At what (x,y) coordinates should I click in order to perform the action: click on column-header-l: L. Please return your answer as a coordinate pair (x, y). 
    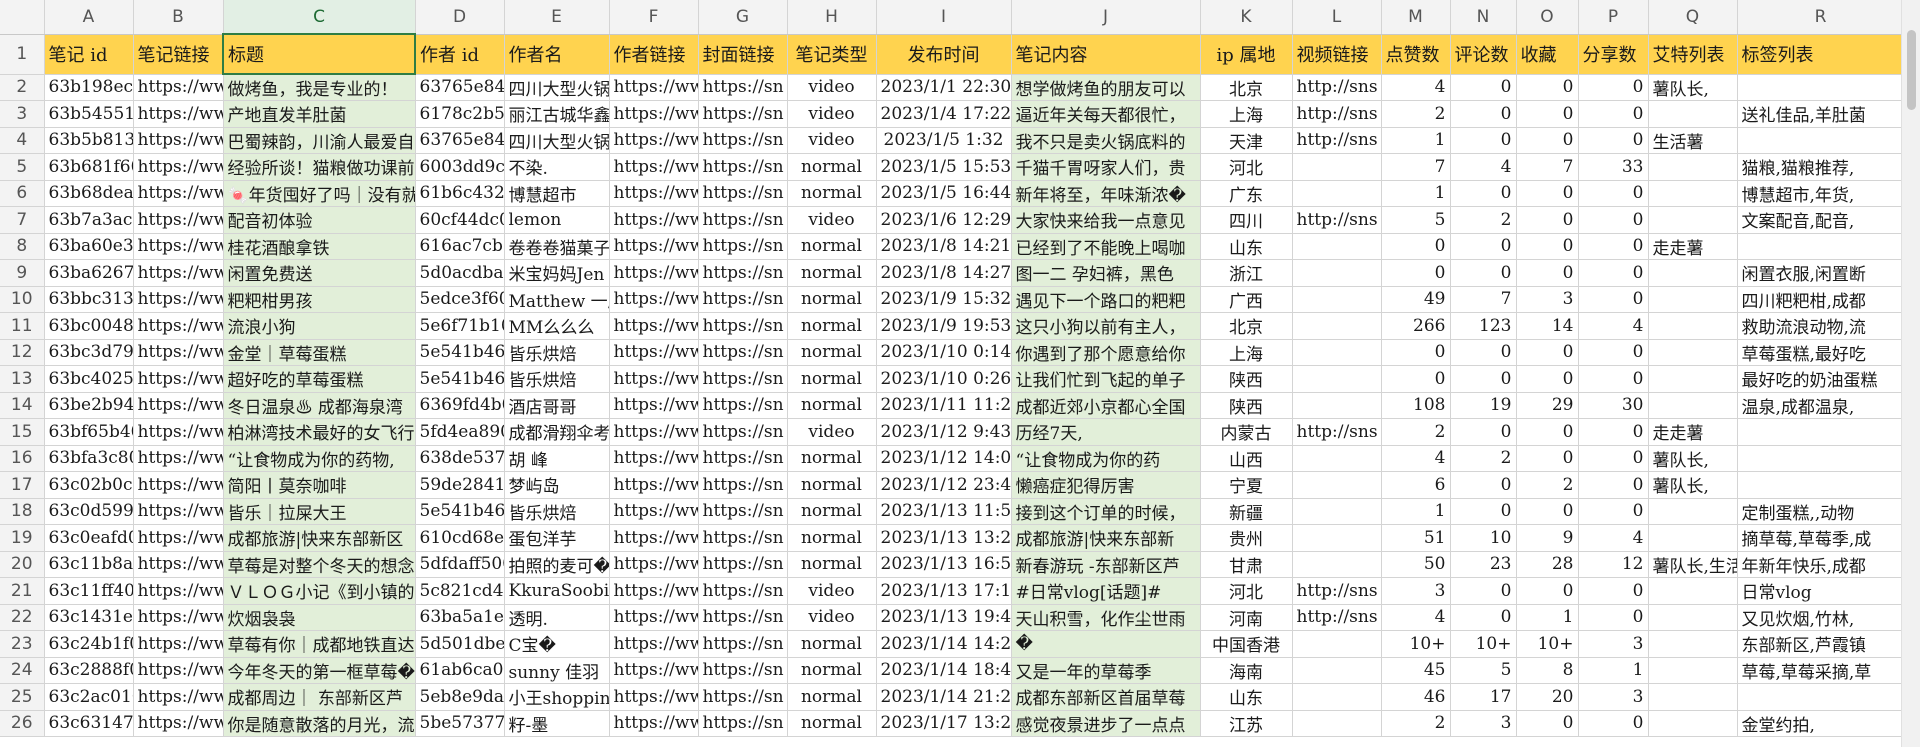
    Looking at the image, I should click on (1337, 17).